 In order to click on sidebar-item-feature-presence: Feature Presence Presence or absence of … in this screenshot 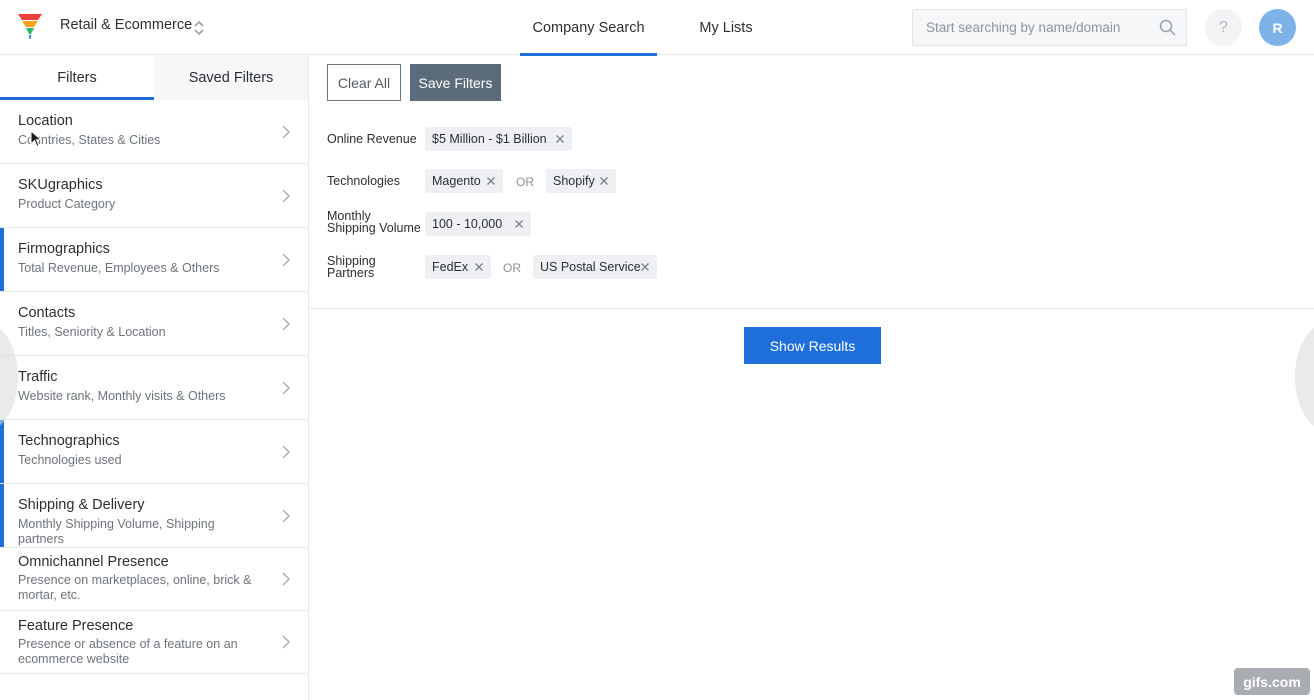, I will do `click(154, 642)`.